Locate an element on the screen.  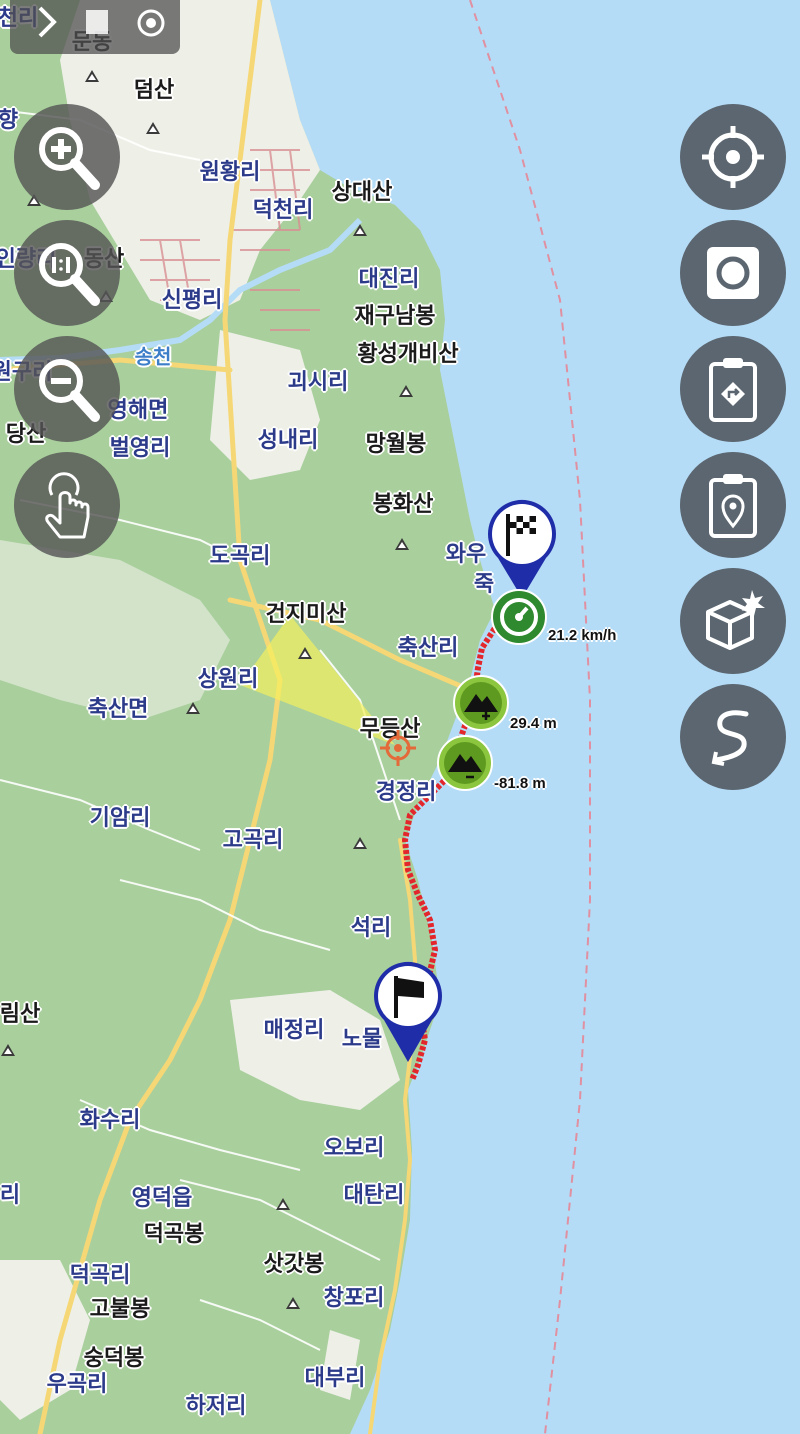
position-marker is located at coordinates (398, 748).